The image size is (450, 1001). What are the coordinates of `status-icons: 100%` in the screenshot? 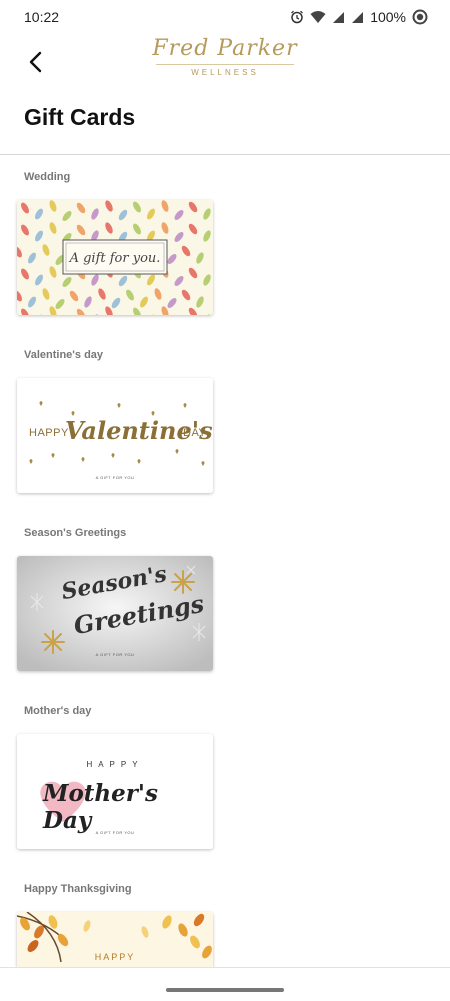 It's located at (359, 17).